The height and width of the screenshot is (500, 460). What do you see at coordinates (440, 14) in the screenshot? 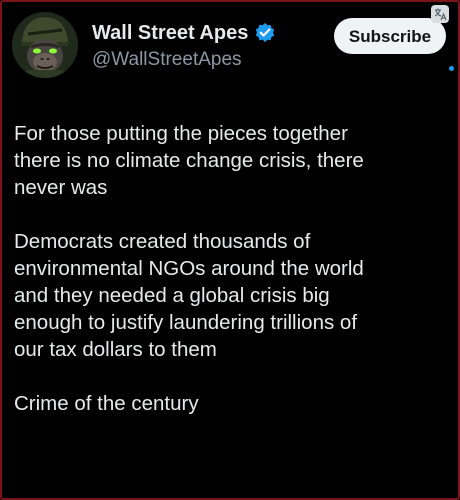
I see `translate-icon` at bounding box center [440, 14].